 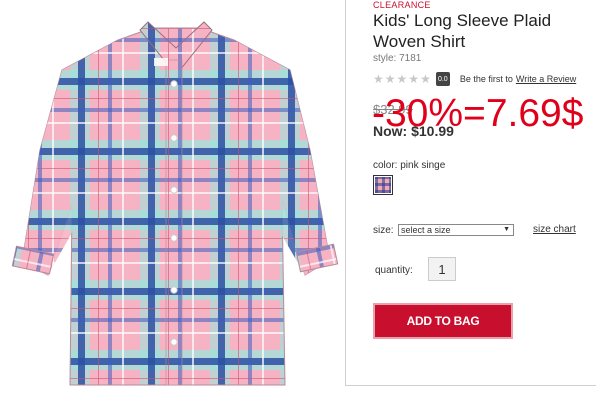 What do you see at coordinates (486, 79) in the screenshot?
I see `review-prompt: Be the first to` at bounding box center [486, 79].